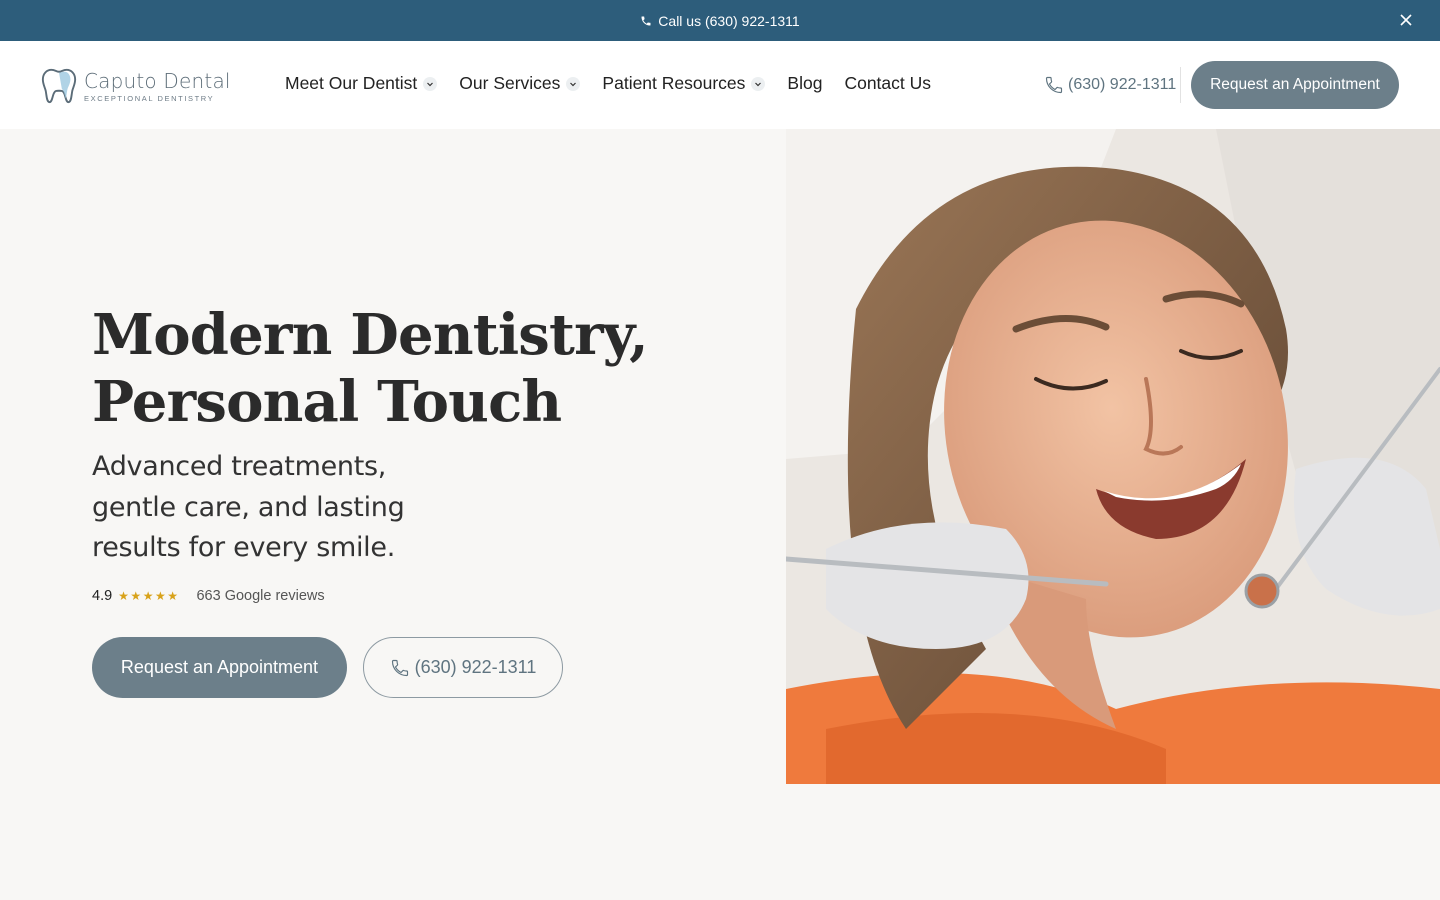 The height and width of the screenshot is (900, 1440). What do you see at coordinates (510, 83) in the screenshot?
I see `nav-item-label: Our Services` at bounding box center [510, 83].